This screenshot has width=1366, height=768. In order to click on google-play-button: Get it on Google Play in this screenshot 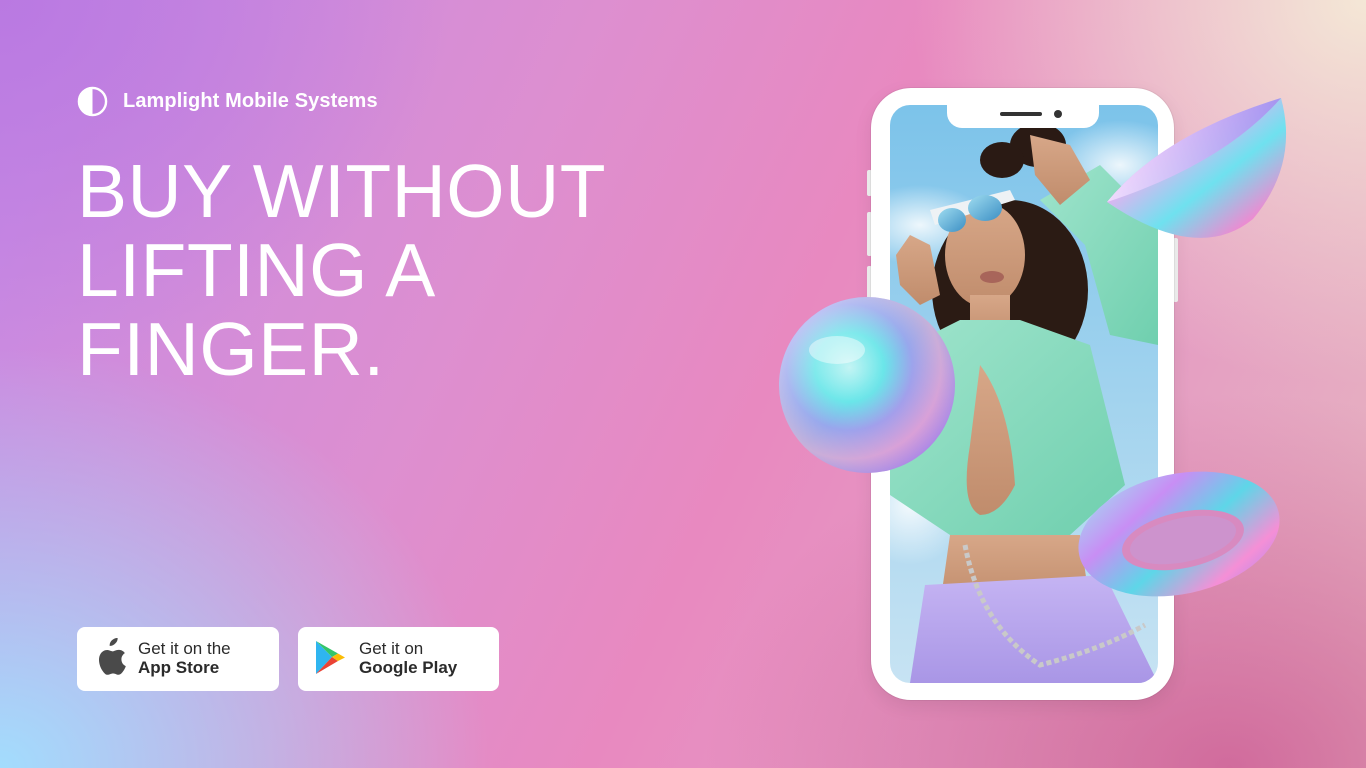, I will do `click(398, 659)`.